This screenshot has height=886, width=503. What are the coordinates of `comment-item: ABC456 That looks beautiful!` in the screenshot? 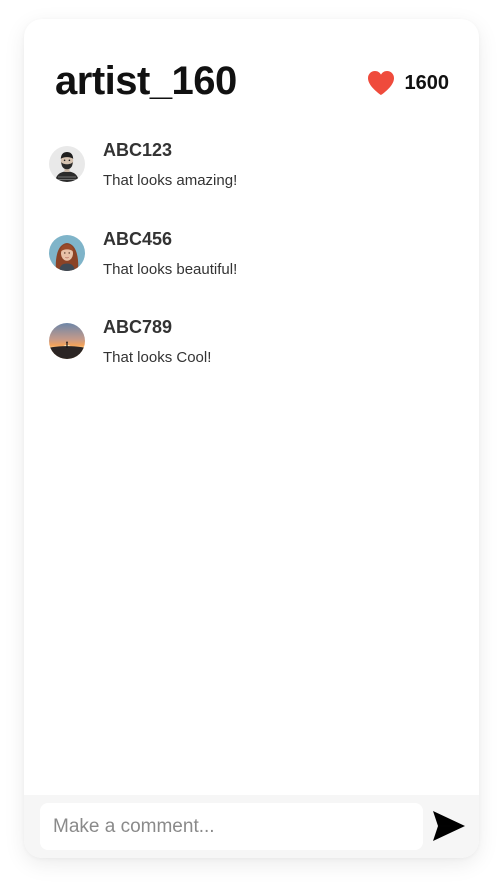 It's located at (251, 270).